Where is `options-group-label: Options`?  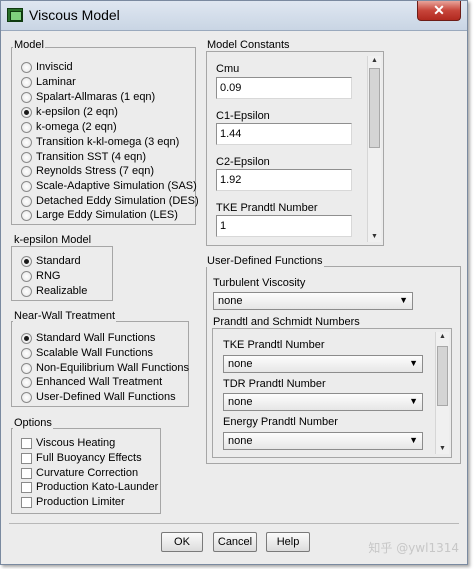 options-group-label: Options is located at coordinates (33, 423).